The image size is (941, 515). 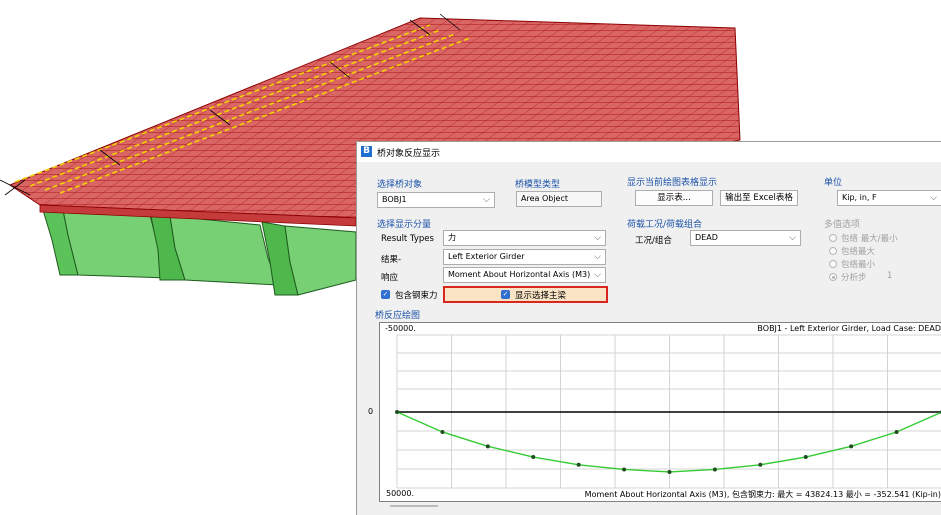 I want to click on export-excel-button: 输出至 Excel表格, so click(x=759, y=198).